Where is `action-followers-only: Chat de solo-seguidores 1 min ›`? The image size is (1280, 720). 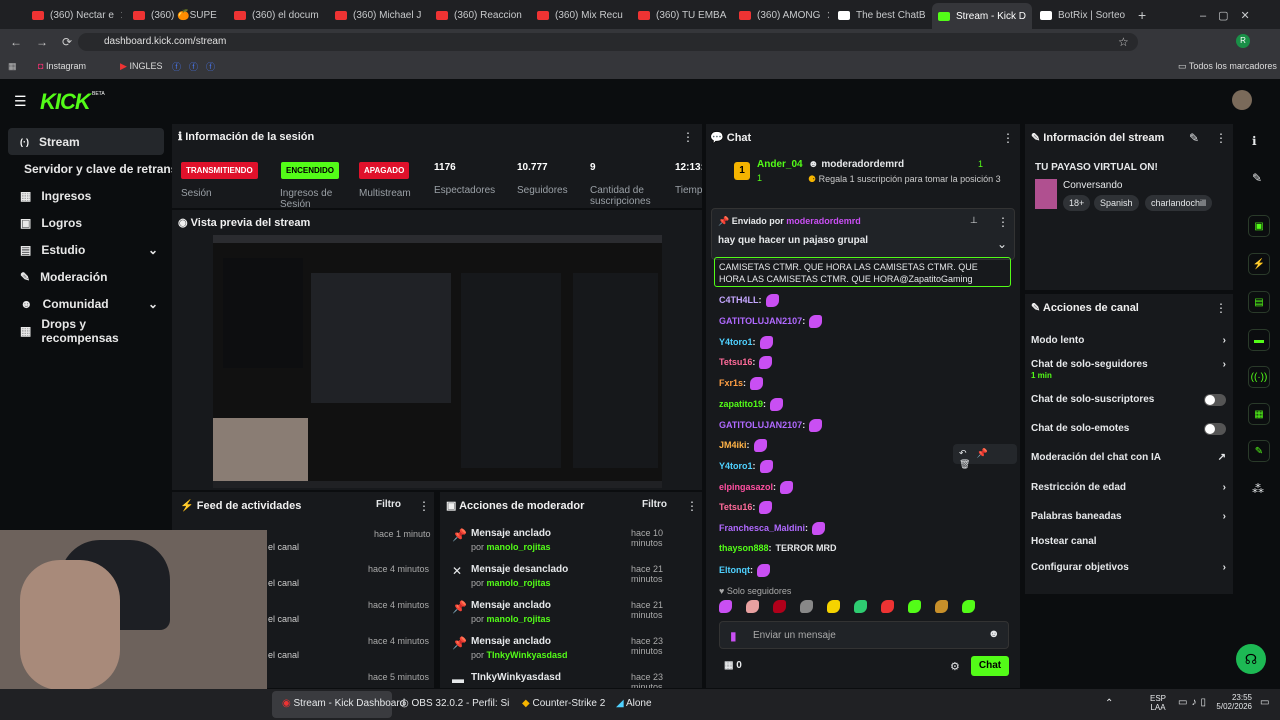 action-followers-only: Chat de solo-seguidores 1 min › is located at coordinates (1128, 370).